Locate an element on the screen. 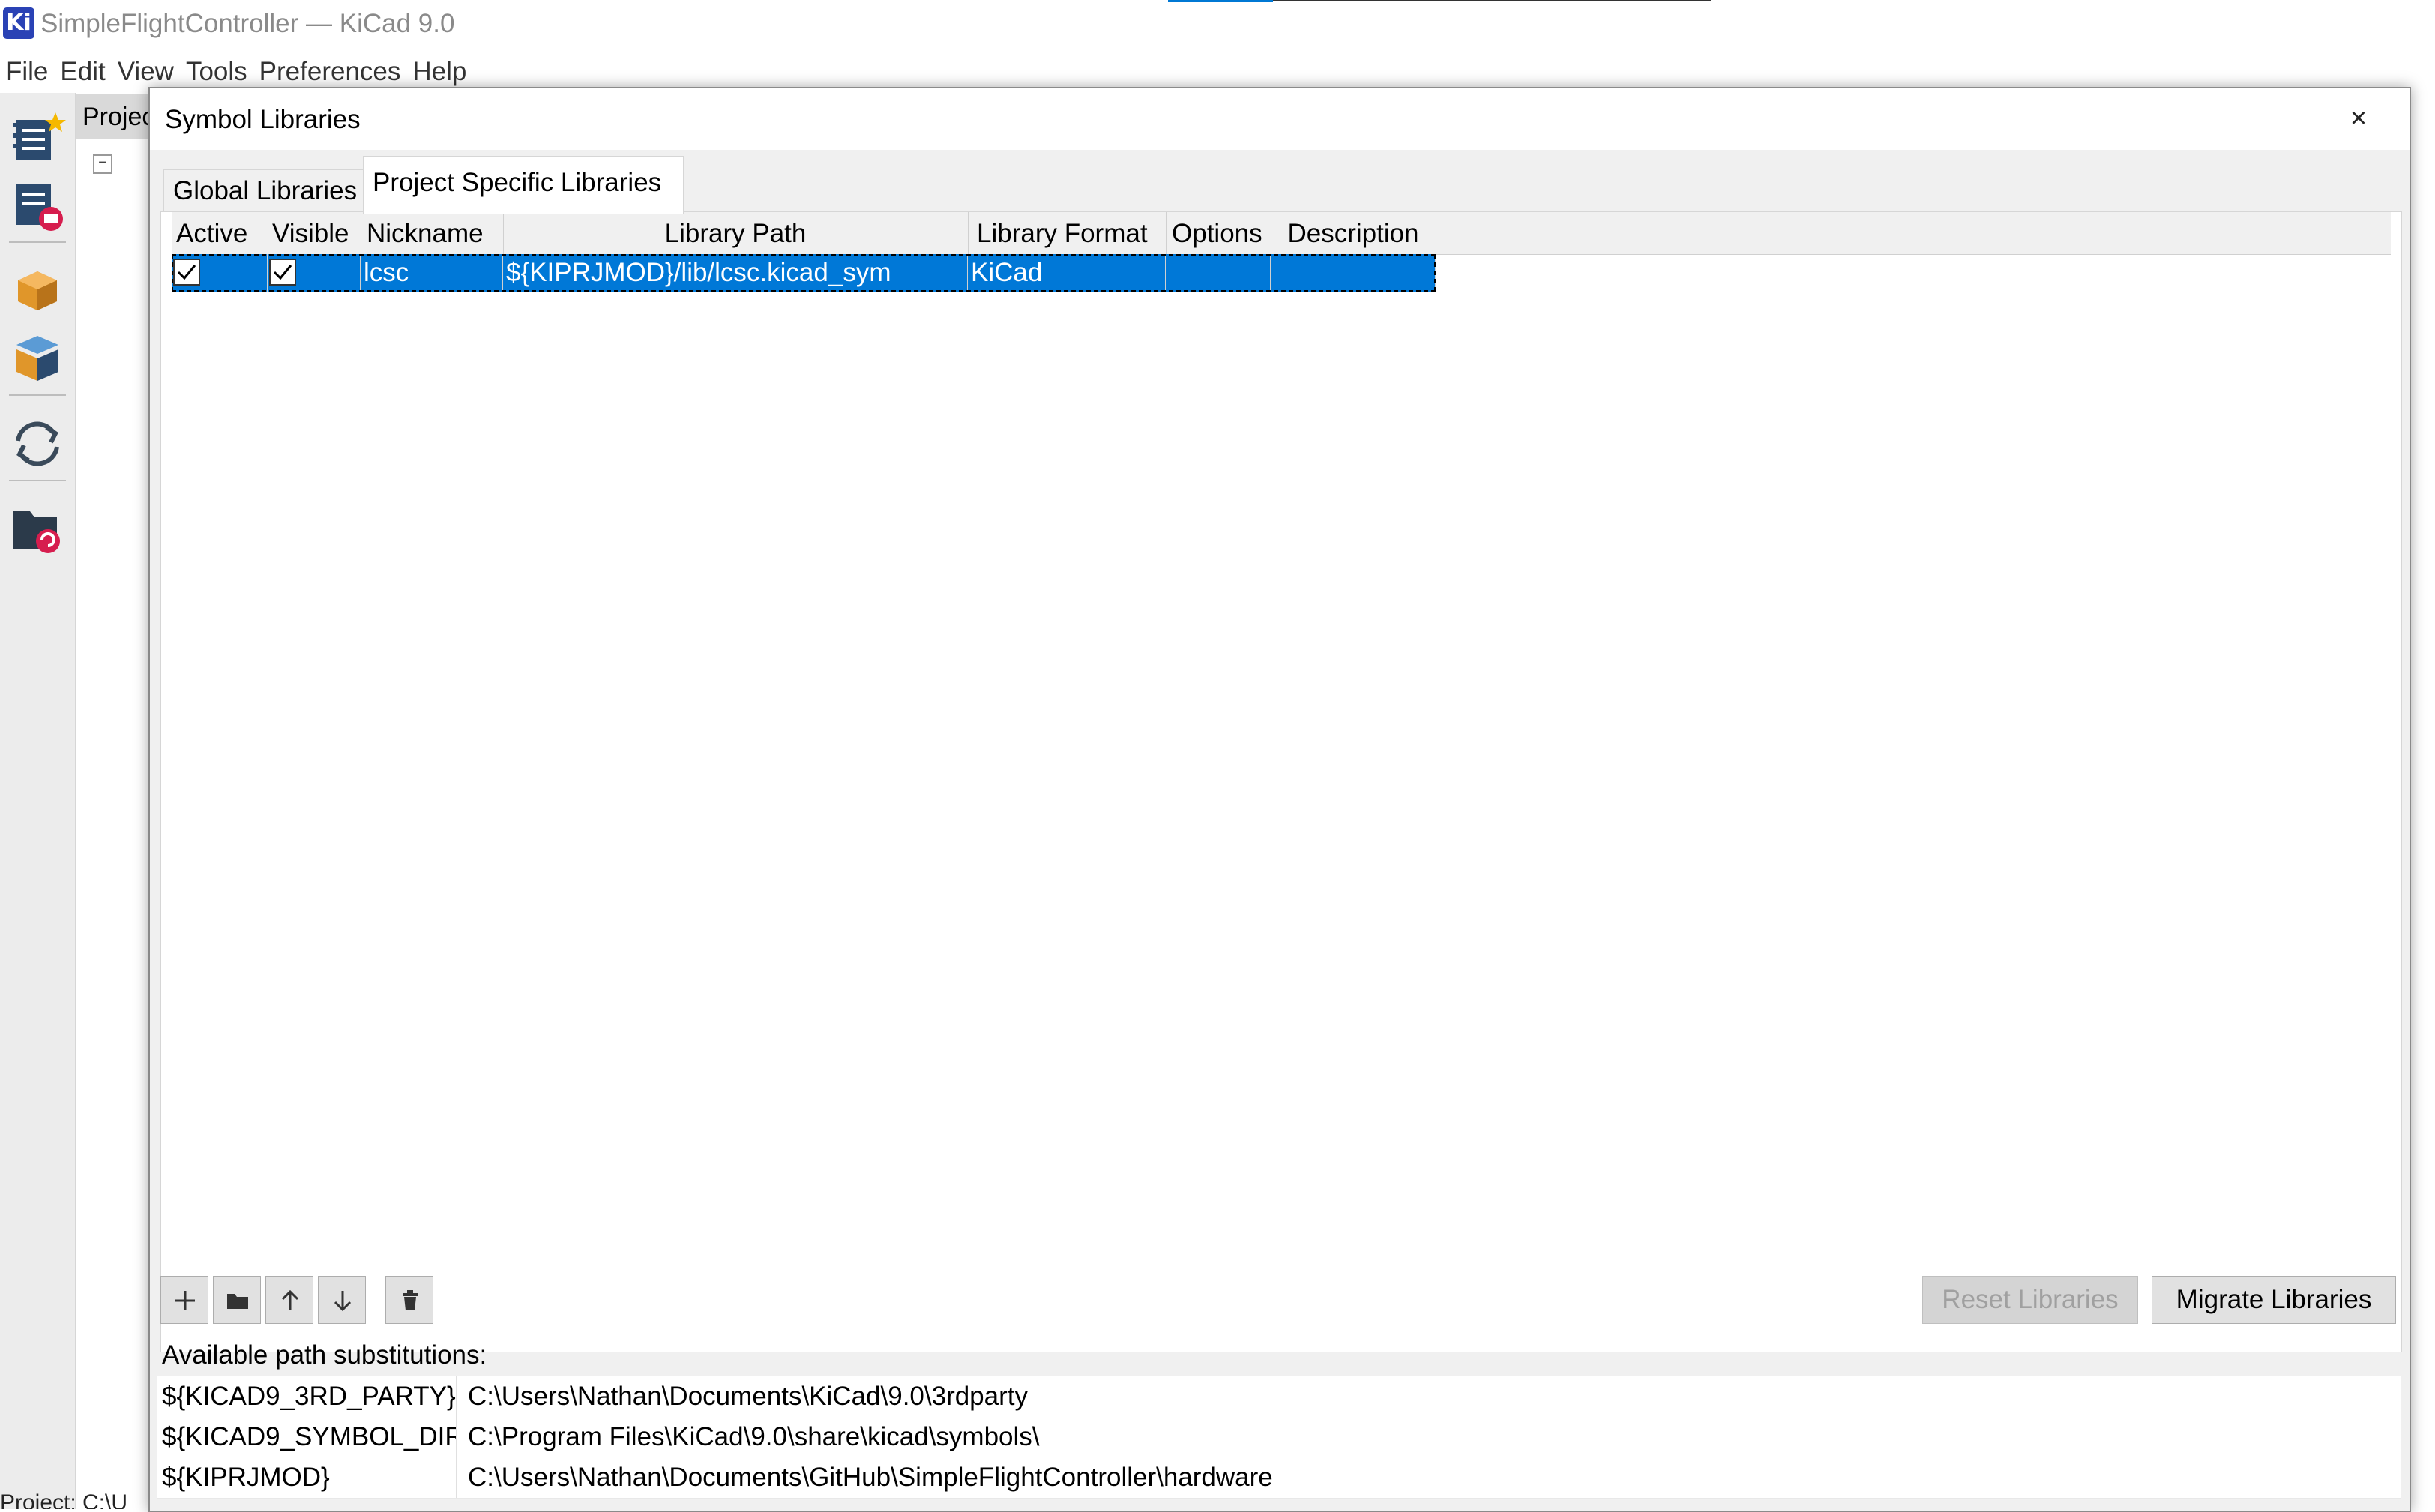 This screenshot has width=2435, height=1512. 3d-viewer-icon is located at coordinates (37, 358).